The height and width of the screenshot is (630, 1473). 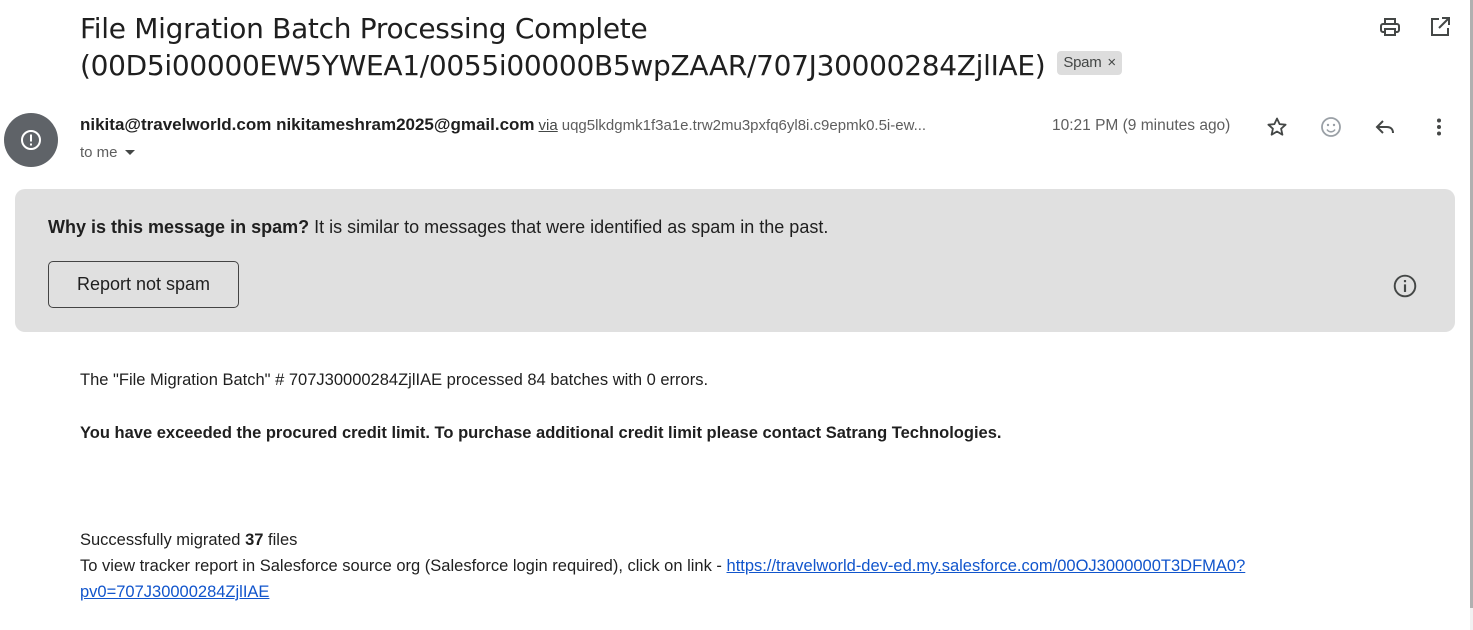 I want to click on add-reaction-button, so click(x=1331, y=127).